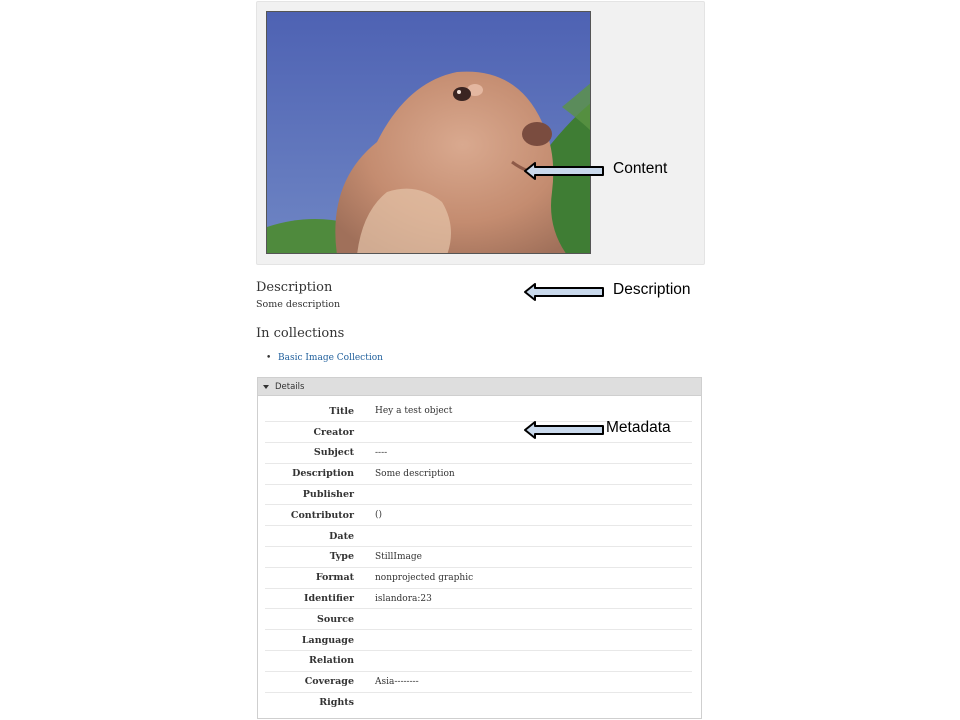 The width and height of the screenshot is (960, 720). Describe the element at coordinates (397, 681) in the screenshot. I see `metadata-value: Asia--------` at that location.